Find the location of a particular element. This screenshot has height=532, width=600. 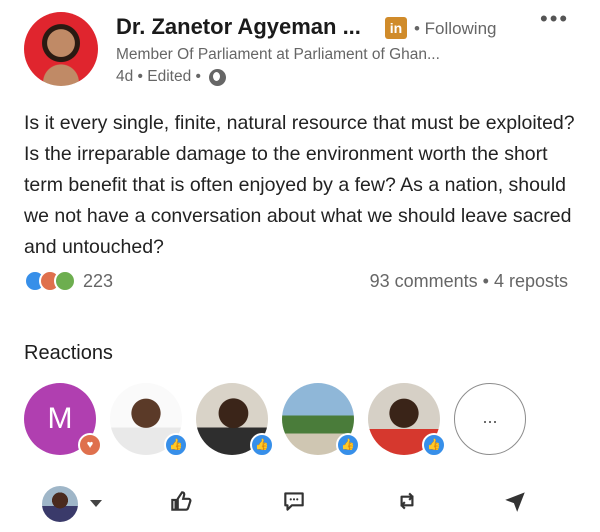

post-time: 4d • Edited • is located at coordinates (158, 76).